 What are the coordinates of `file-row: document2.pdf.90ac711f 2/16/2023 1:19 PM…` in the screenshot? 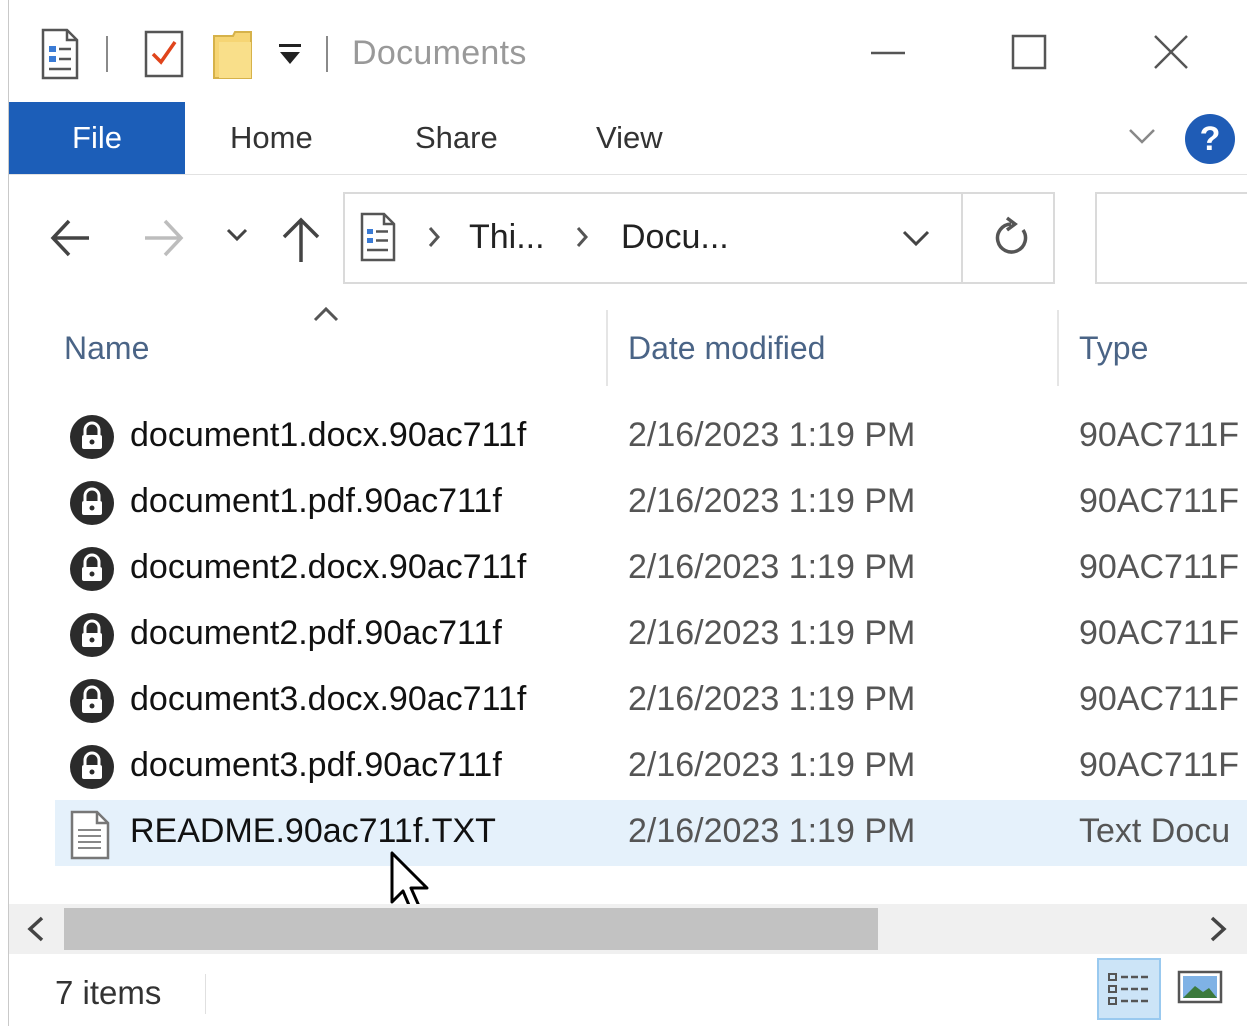 It's located at (651, 635).